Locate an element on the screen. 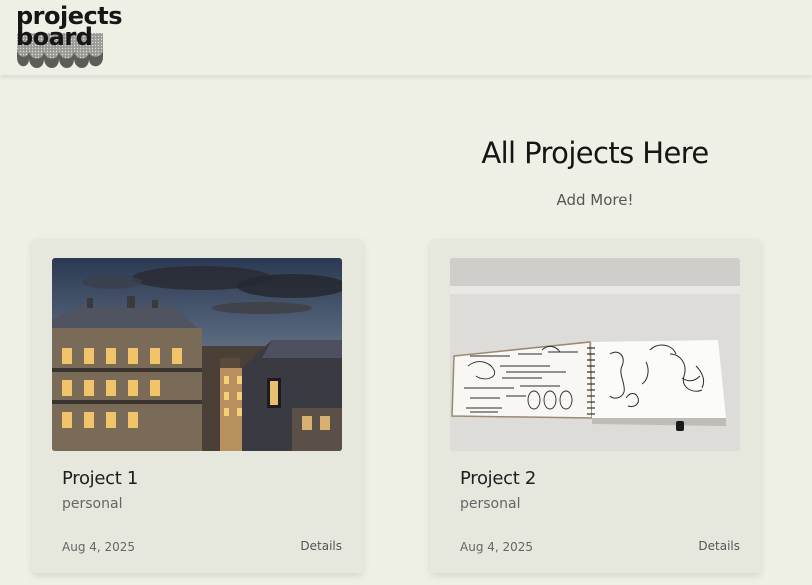 This screenshot has width=812, height=585. page-title: All Projects Here is located at coordinates (595, 153).